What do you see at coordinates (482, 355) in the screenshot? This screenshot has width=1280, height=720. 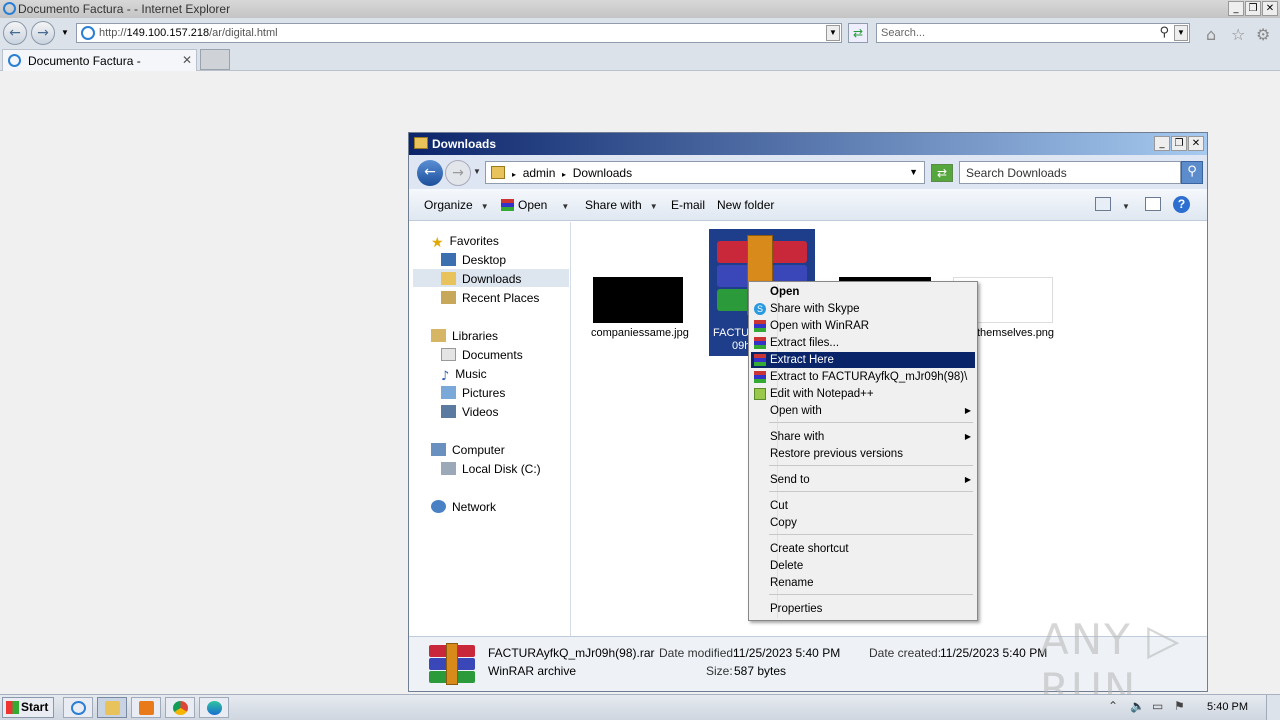 I see `sidebar-item-documents: Documents` at bounding box center [482, 355].